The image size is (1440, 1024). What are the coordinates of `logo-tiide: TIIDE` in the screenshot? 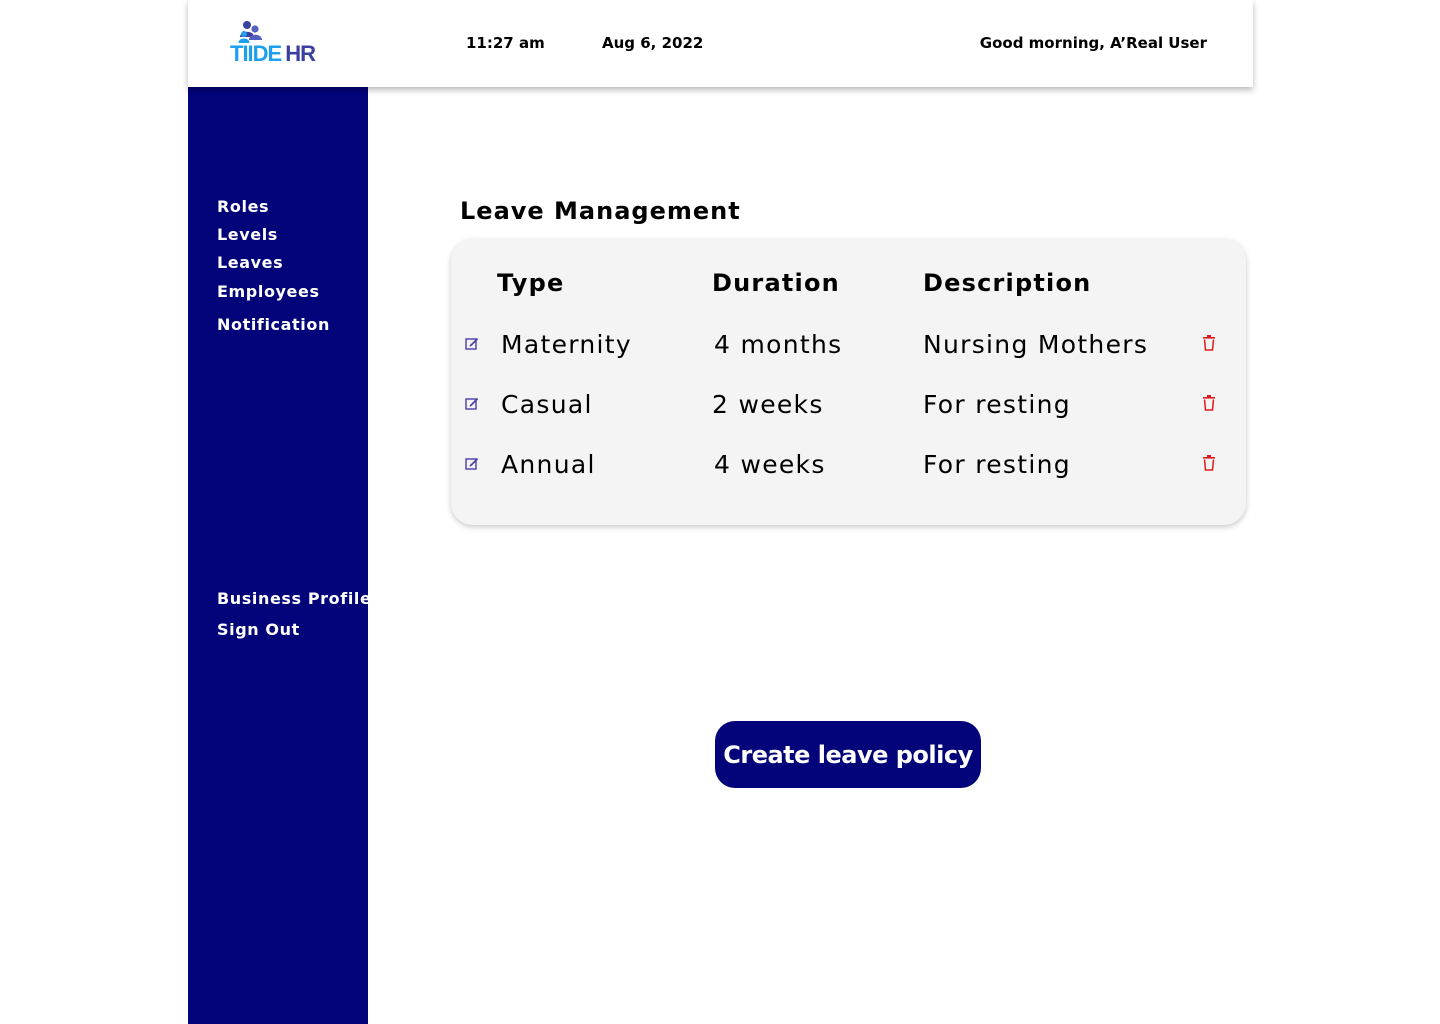 It's located at (256, 53).